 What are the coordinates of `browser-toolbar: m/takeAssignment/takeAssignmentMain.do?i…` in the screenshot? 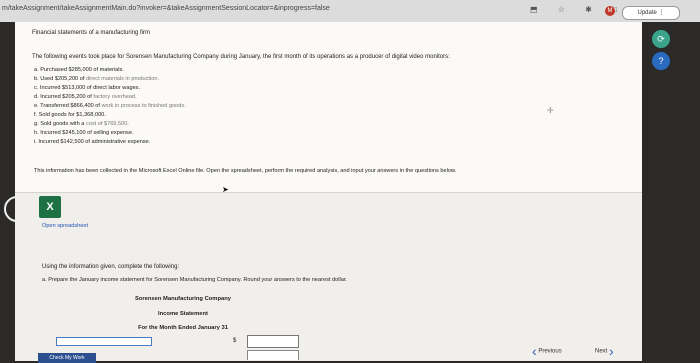 It's located at (350, 11).